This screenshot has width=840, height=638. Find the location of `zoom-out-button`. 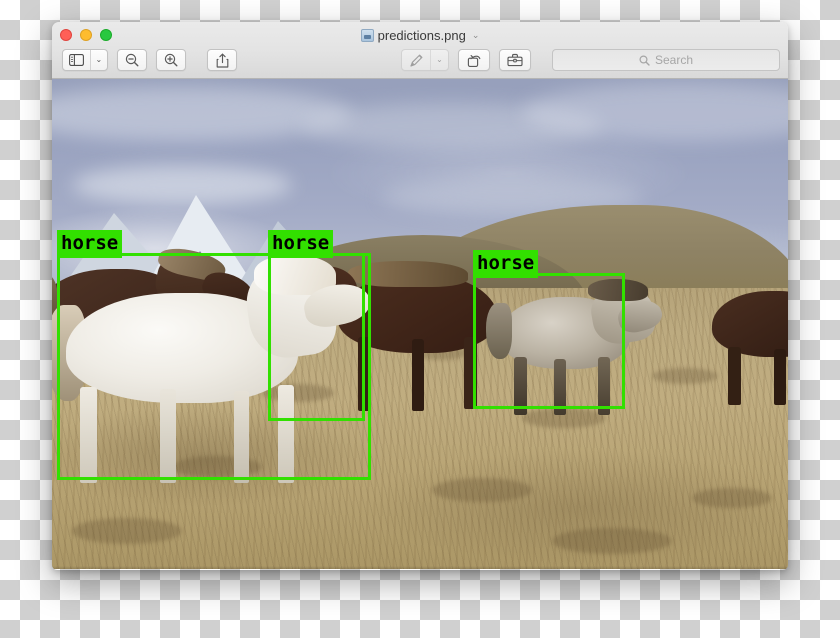

zoom-out-button is located at coordinates (132, 60).